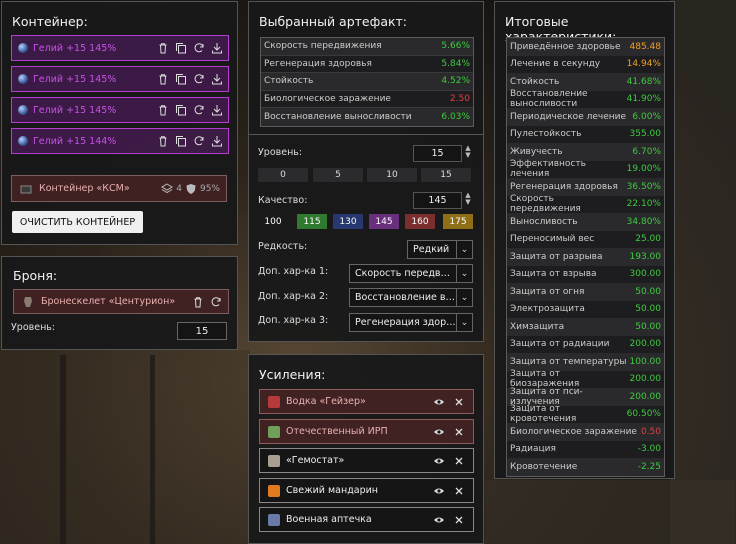 Image resolution: width=736 pixels, height=544 pixels. I want to click on armor-slot: Бронескелет «Центурион», so click(121, 301).